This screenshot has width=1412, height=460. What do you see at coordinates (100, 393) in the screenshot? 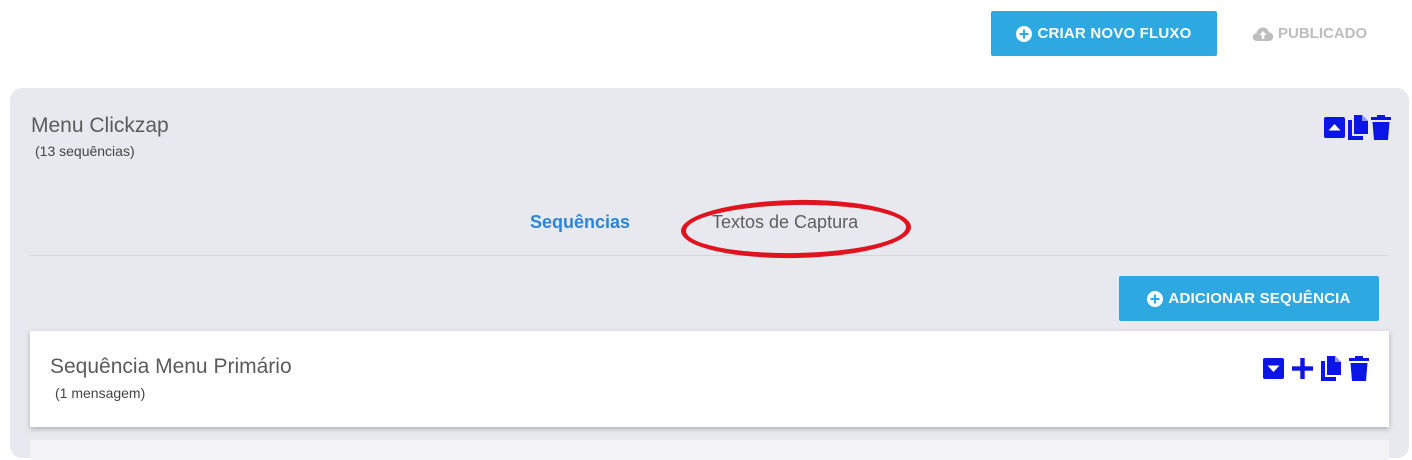
I see `sequence-message-count: (1 mensagem)` at bounding box center [100, 393].